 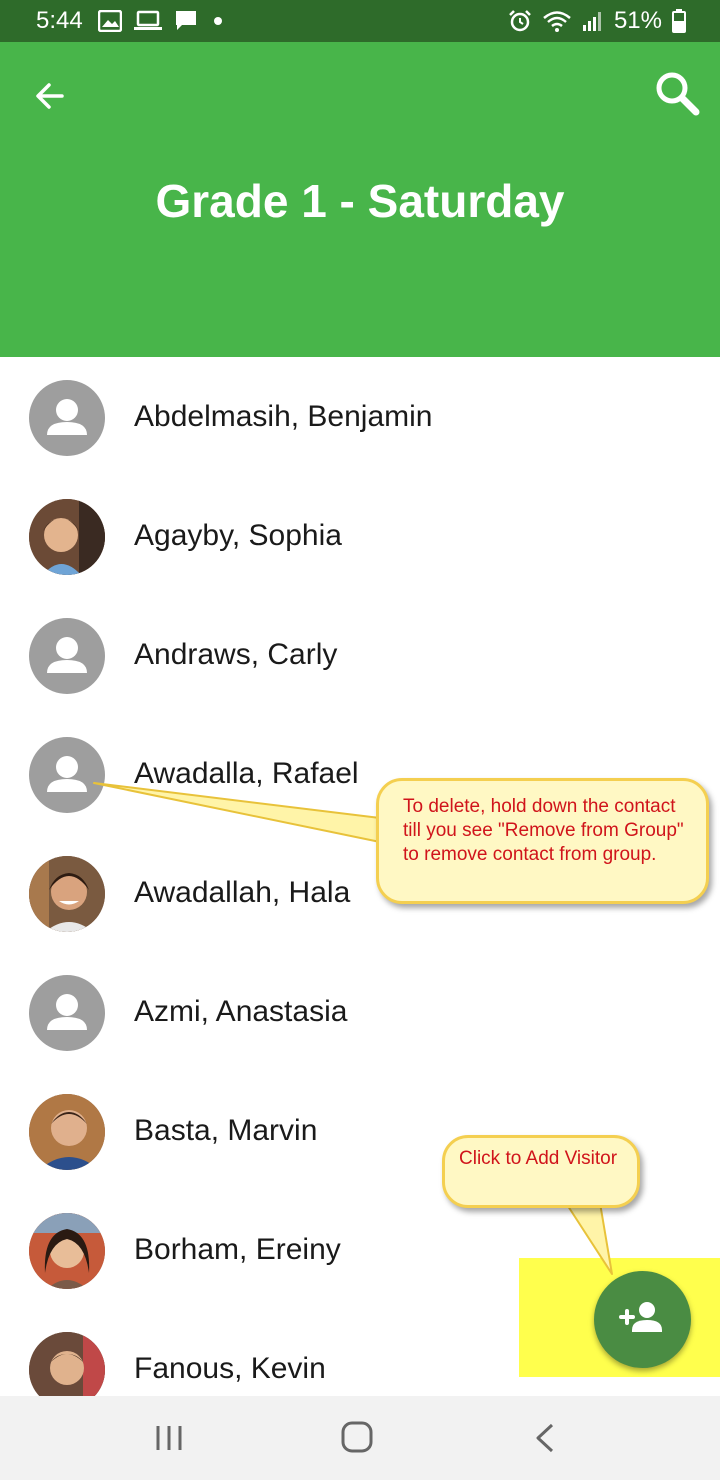 I want to click on contact-name: Basta, Marvin, so click(x=226, y=1130).